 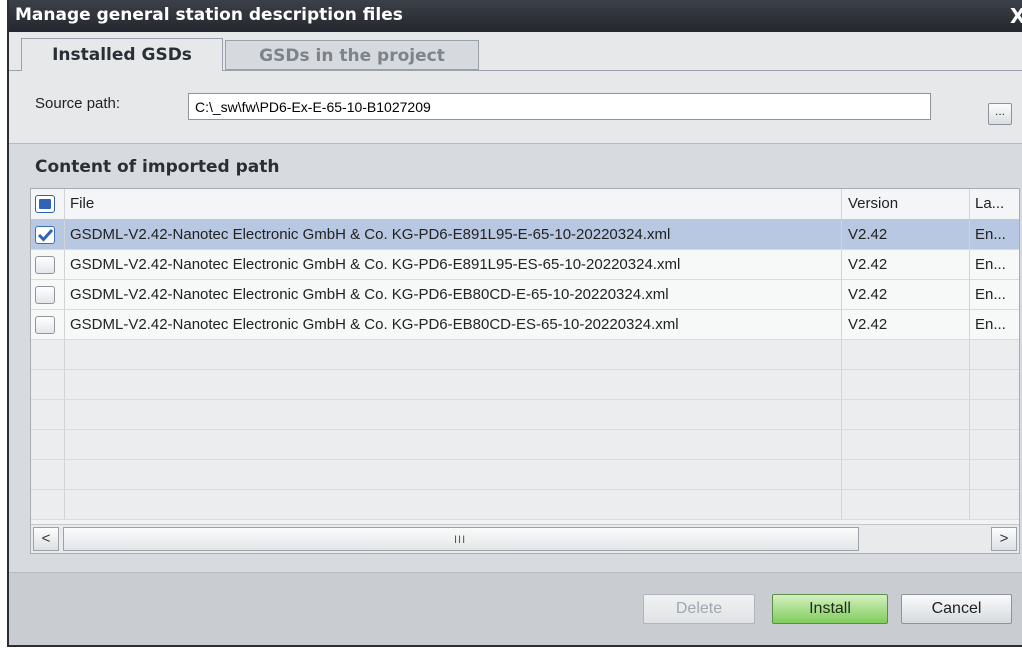 I want to click on grip-icon: III, so click(x=460, y=540).